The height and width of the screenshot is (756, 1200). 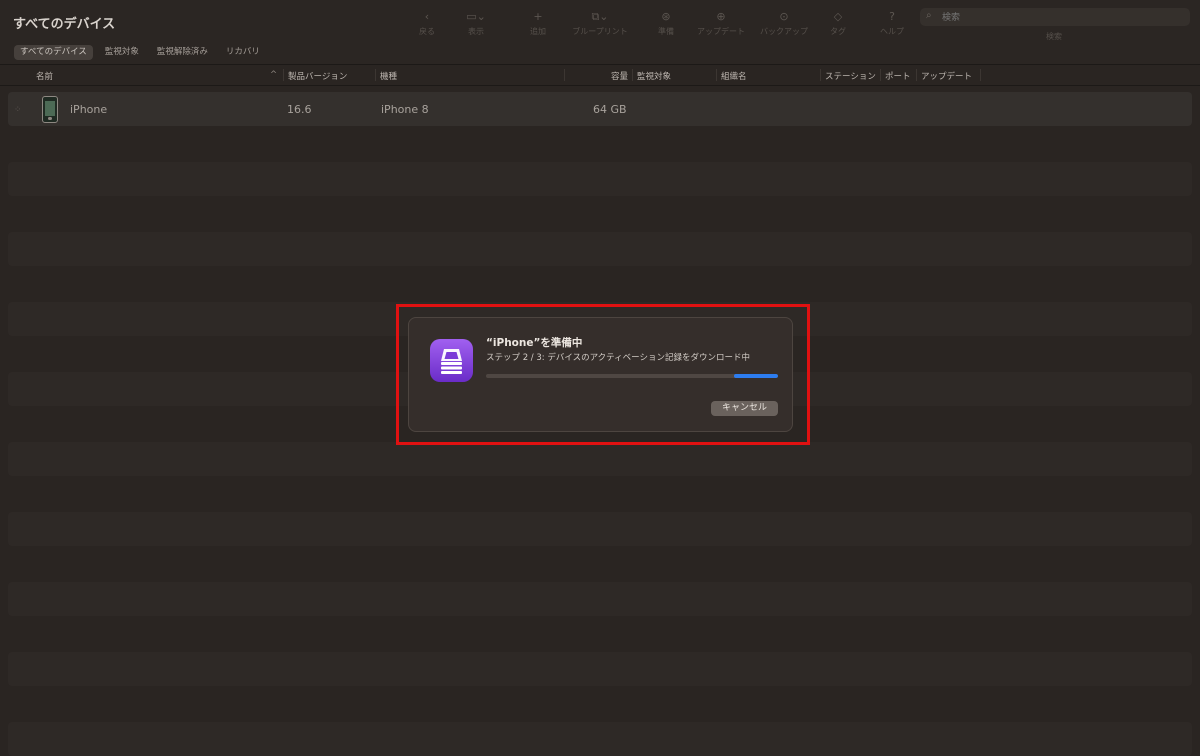 What do you see at coordinates (1062, 18) in the screenshot?
I see `search-input` at bounding box center [1062, 18].